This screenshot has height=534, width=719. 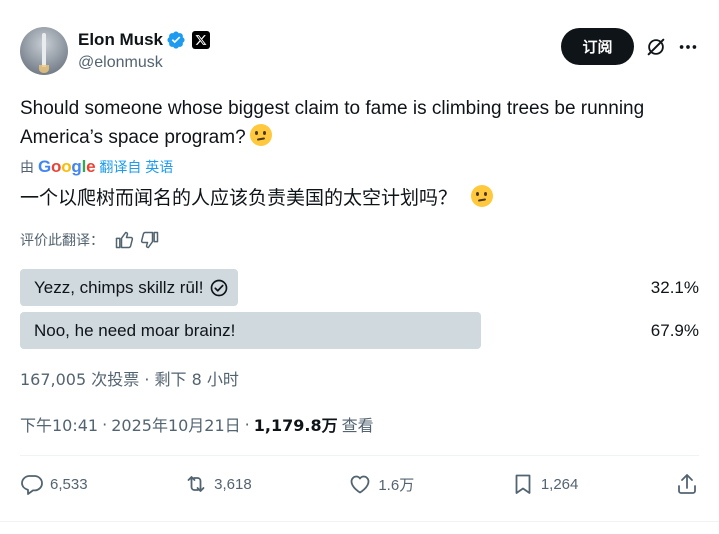 I want to click on poll-meta: 167,005 次投票 · 剩下 8 小时, so click(x=129, y=379).